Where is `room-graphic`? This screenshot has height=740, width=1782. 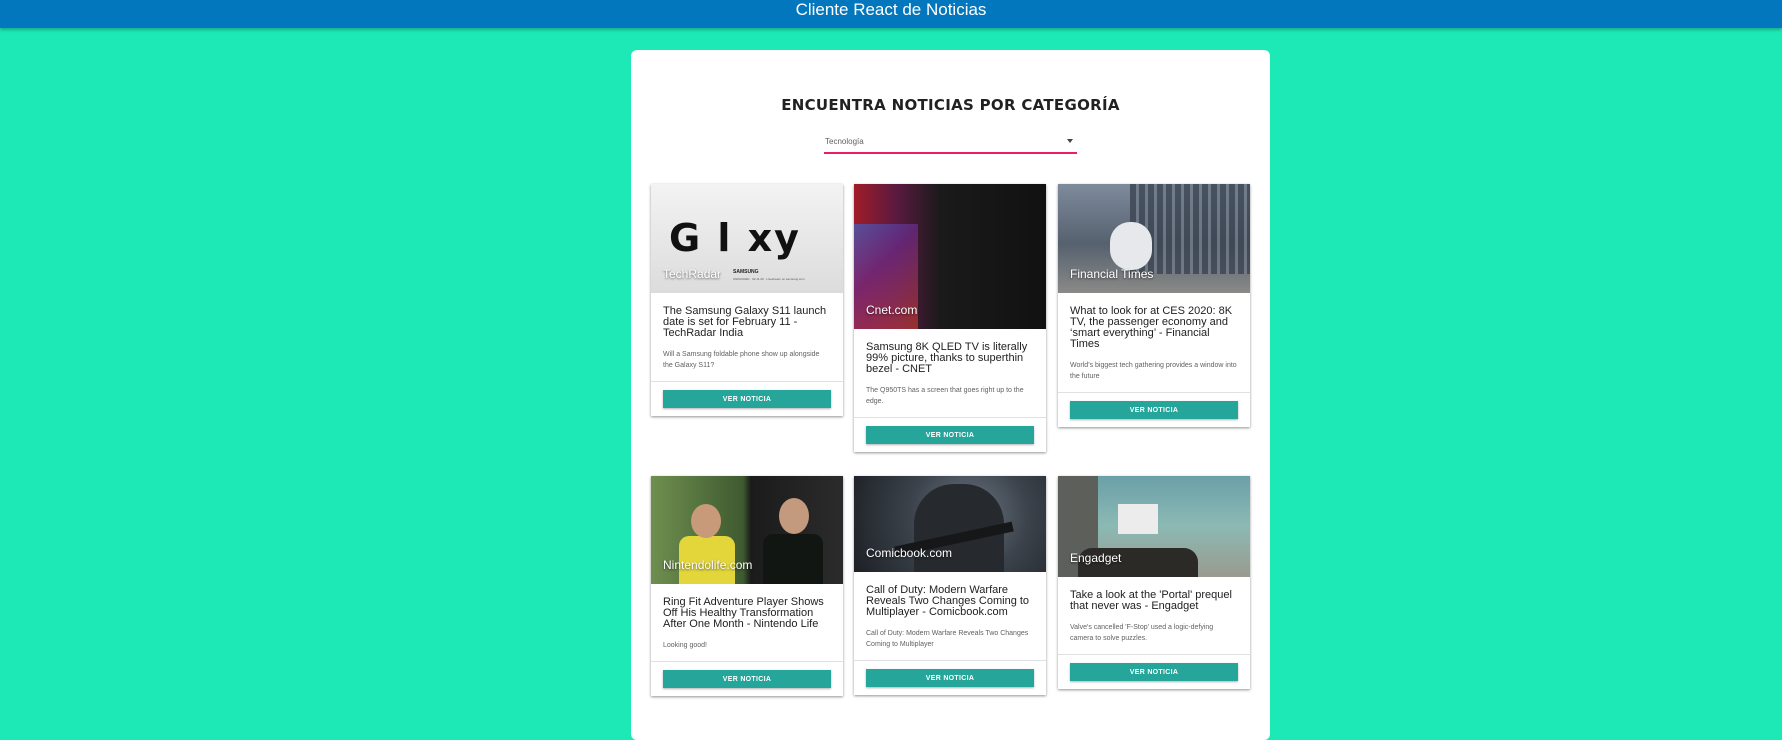
room-graphic is located at coordinates (1138, 519).